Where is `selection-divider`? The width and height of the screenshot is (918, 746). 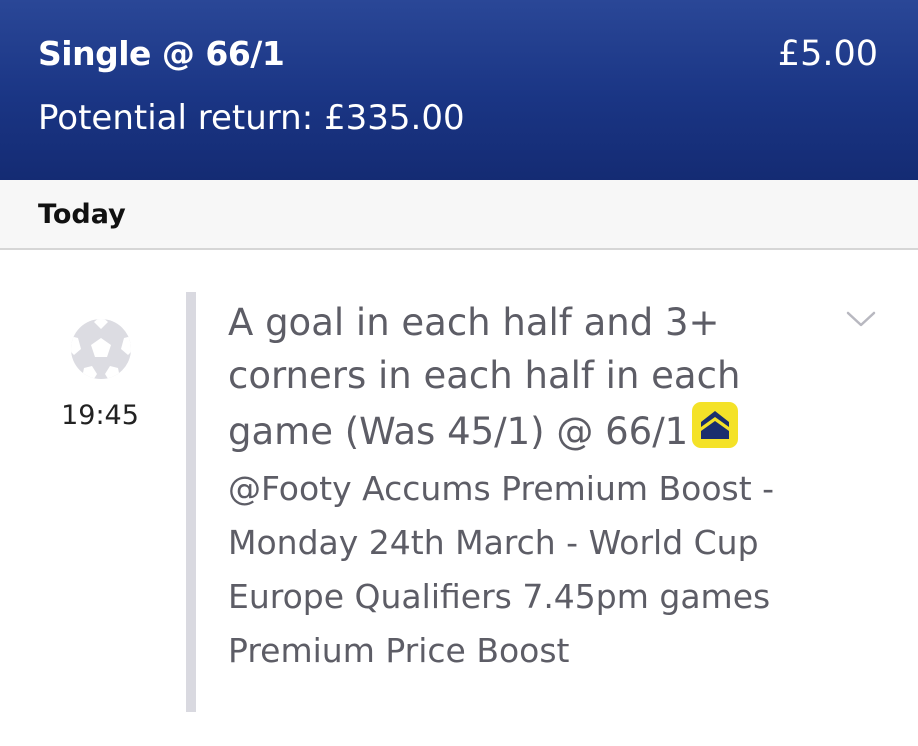 selection-divider is located at coordinates (191, 502).